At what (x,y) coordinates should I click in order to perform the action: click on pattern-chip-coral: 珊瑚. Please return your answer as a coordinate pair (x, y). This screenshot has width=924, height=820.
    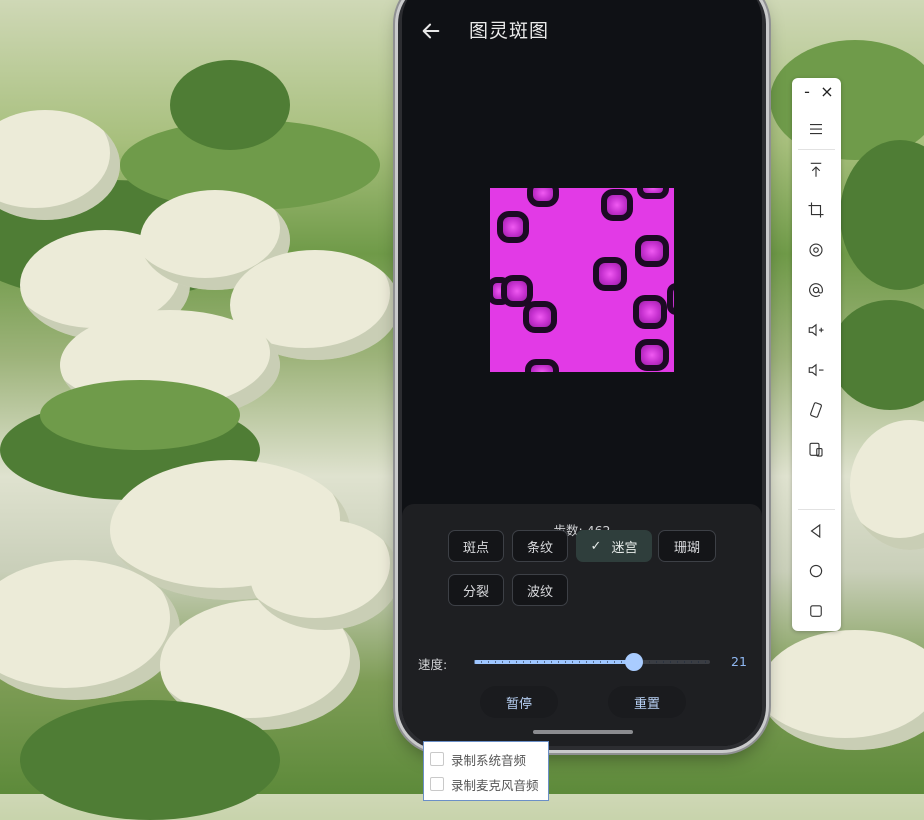
    Looking at the image, I should click on (687, 546).